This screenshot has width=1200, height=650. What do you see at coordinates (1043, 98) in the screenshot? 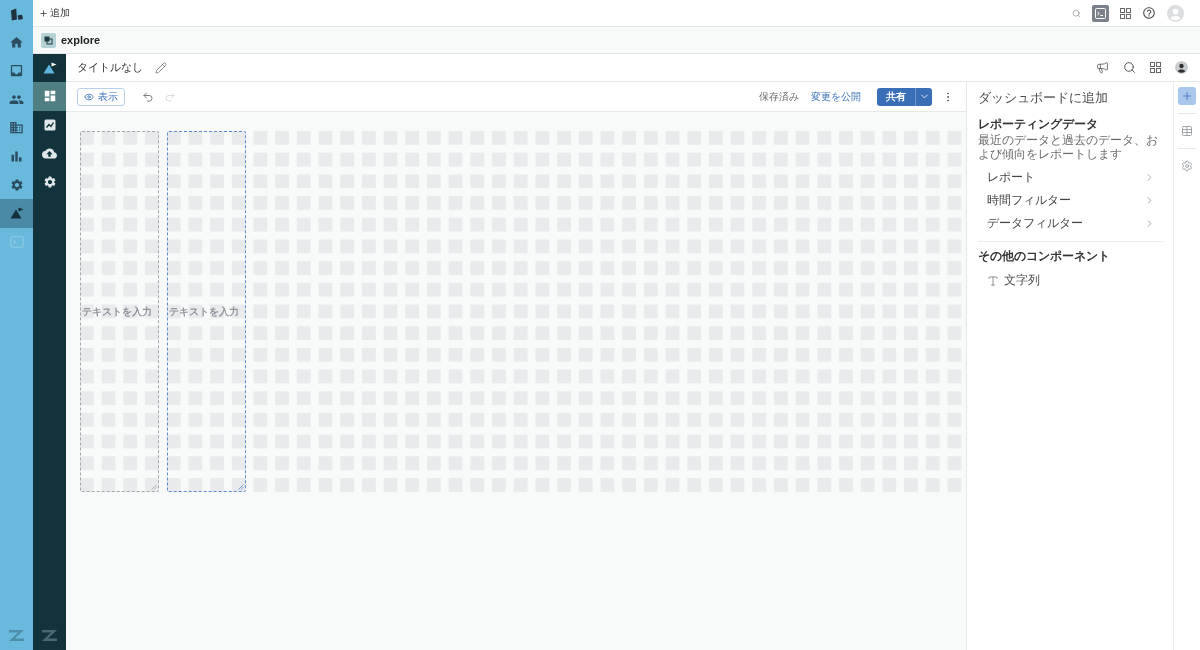
I see `panel-title: ダッシュボードに追加` at bounding box center [1043, 98].